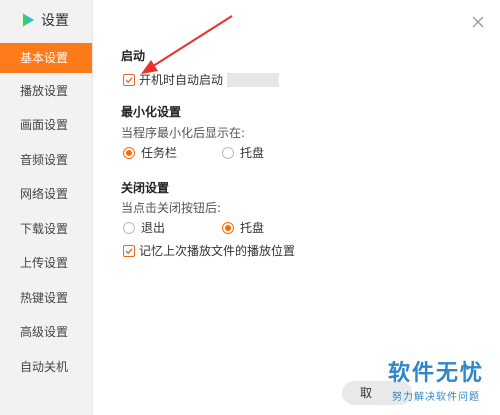 The image size is (500, 415). What do you see at coordinates (187, 44) in the screenshot?
I see `annotation-arrow-icon` at bounding box center [187, 44].